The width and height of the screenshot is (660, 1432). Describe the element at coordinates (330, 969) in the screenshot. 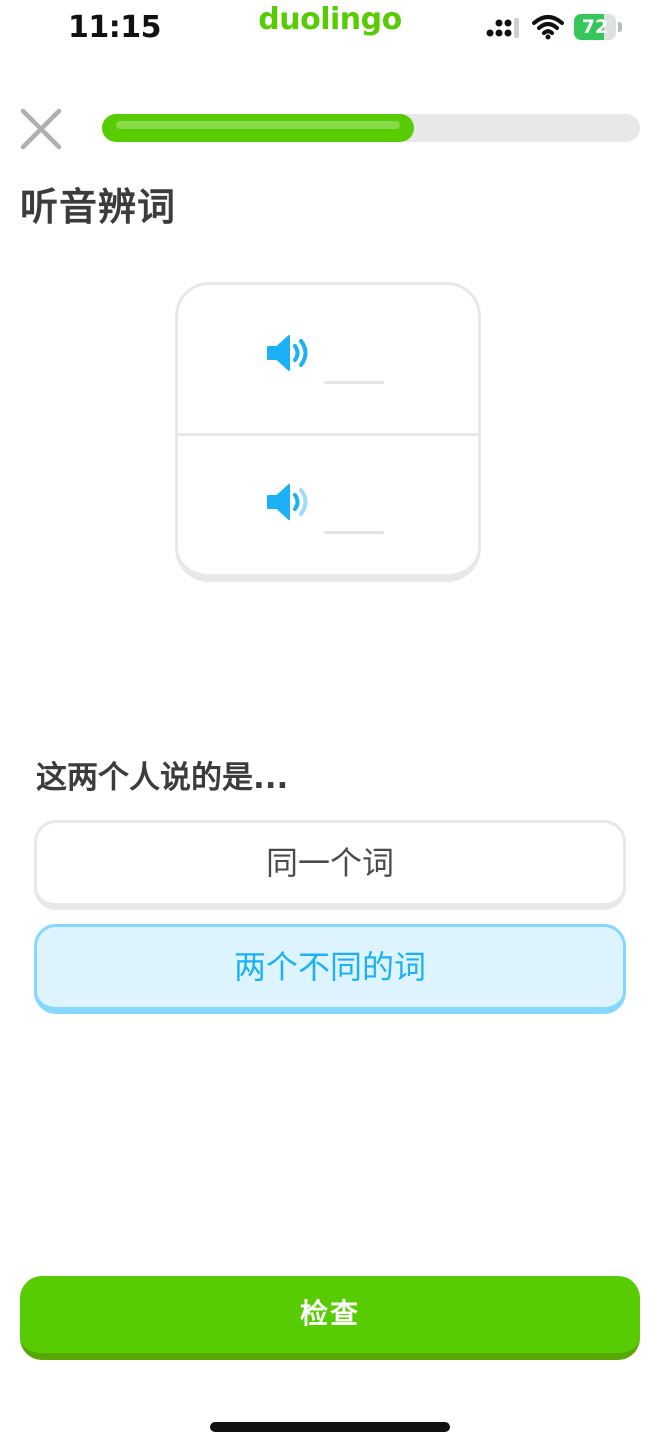

I see `option-different-words-button: 两个不同的词` at that location.